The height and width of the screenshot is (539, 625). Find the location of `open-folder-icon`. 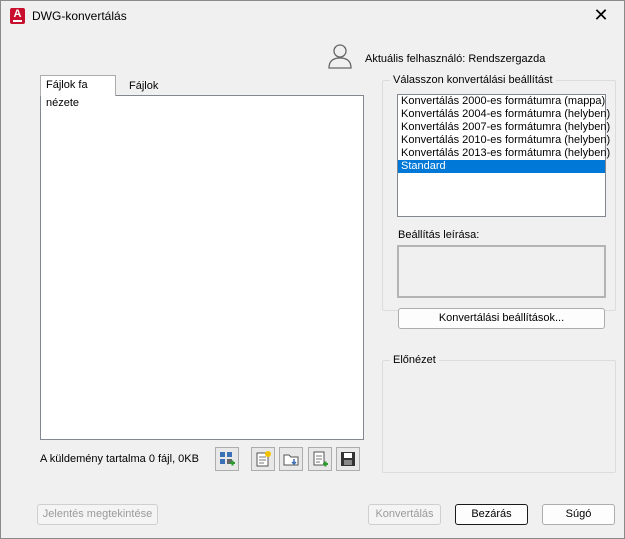

open-folder-icon is located at coordinates (291, 460).